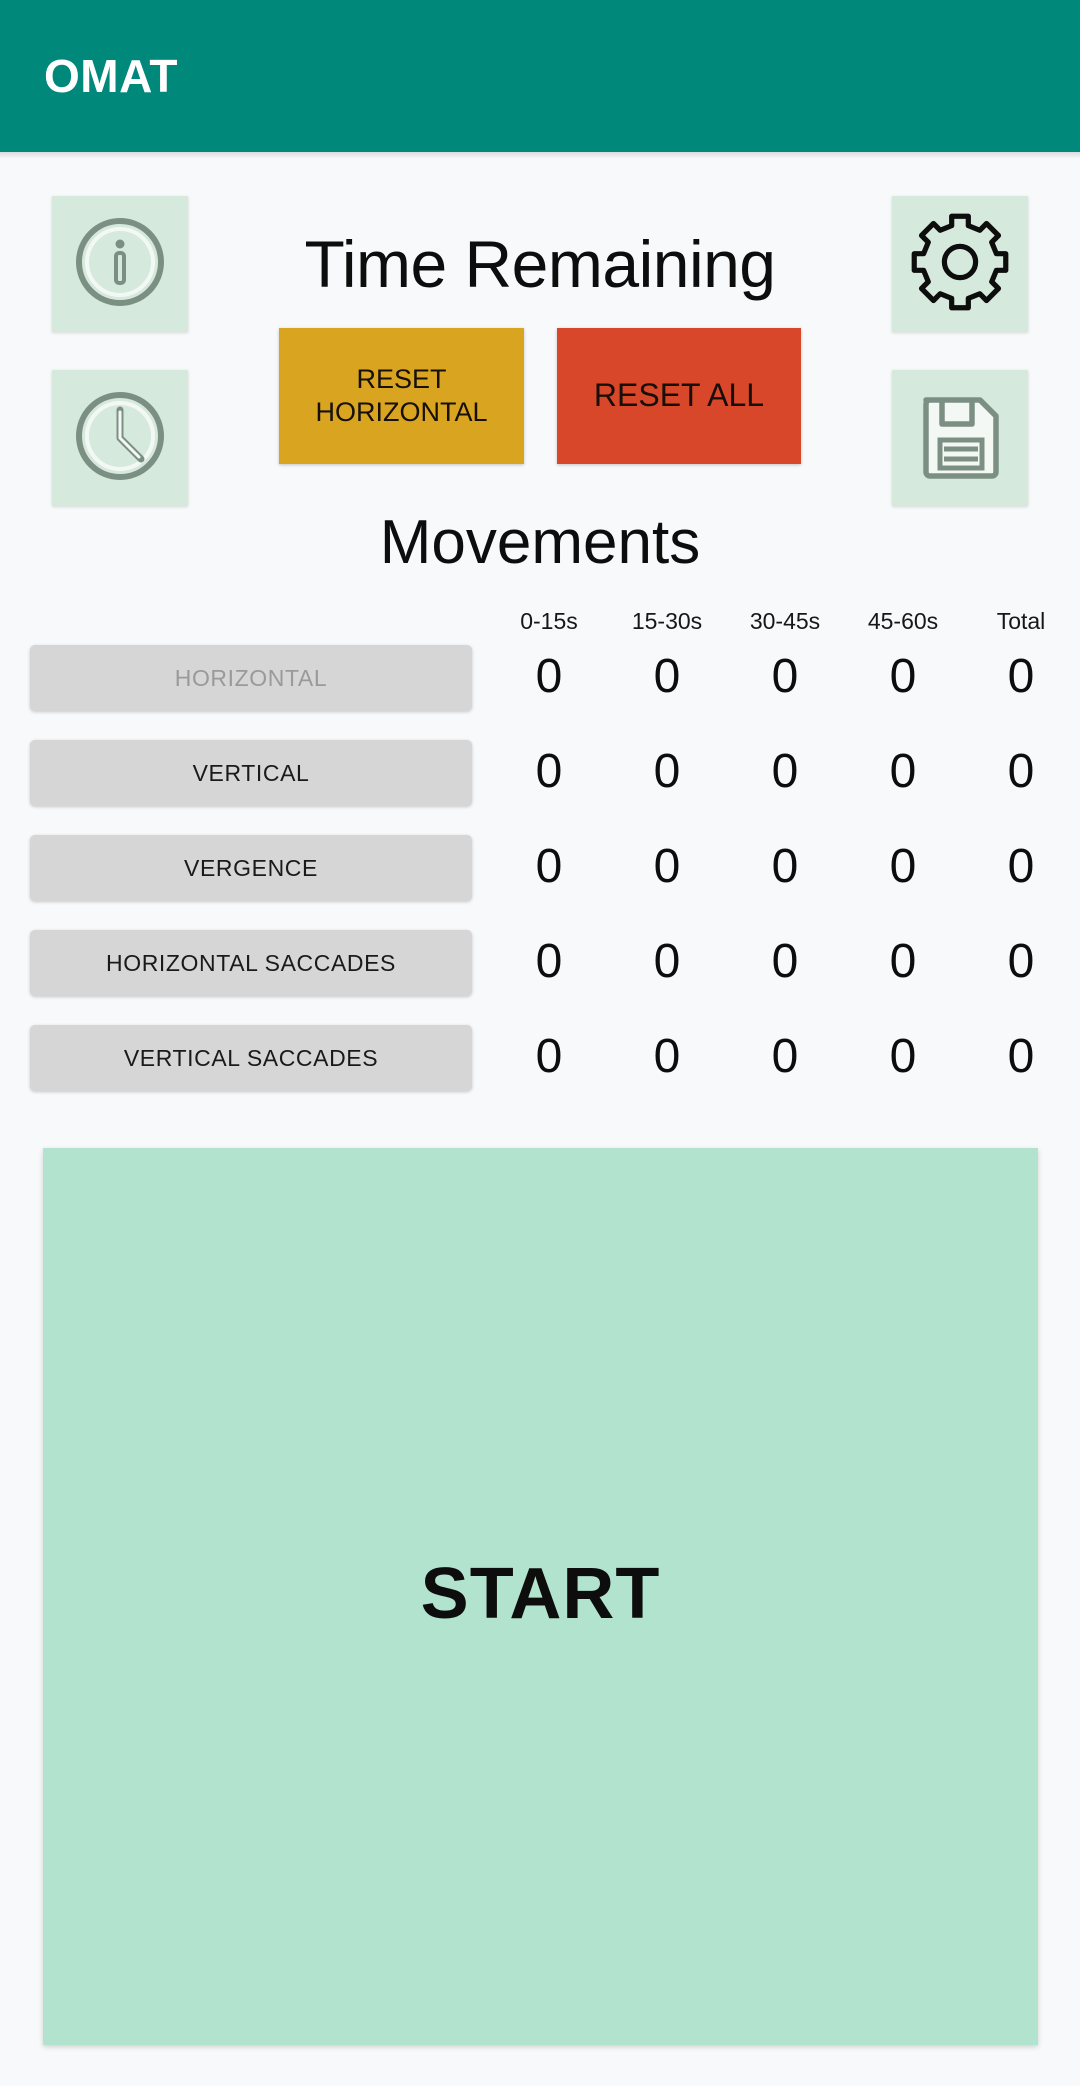 The width and height of the screenshot is (1080, 2086). I want to click on floppy-disk-save-icon, so click(960, 438).